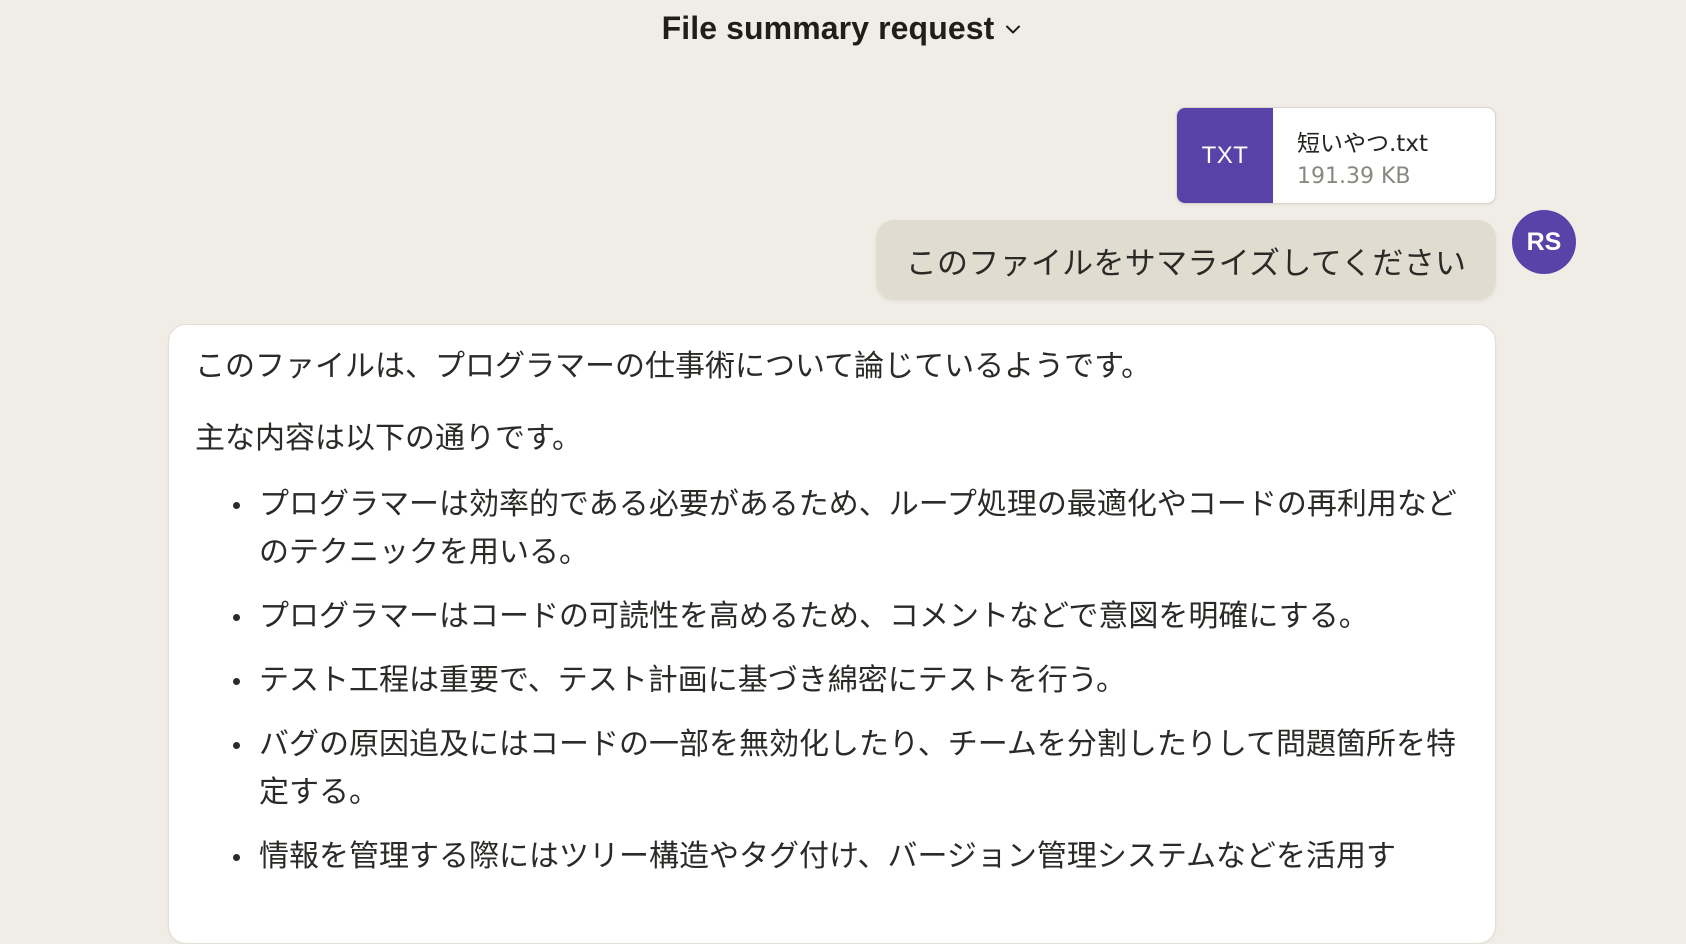 This screenshot has width=1686, height=944. I want to click on assistant-lead-text: 主な内容は以下の通りです。, so click(388, 438).